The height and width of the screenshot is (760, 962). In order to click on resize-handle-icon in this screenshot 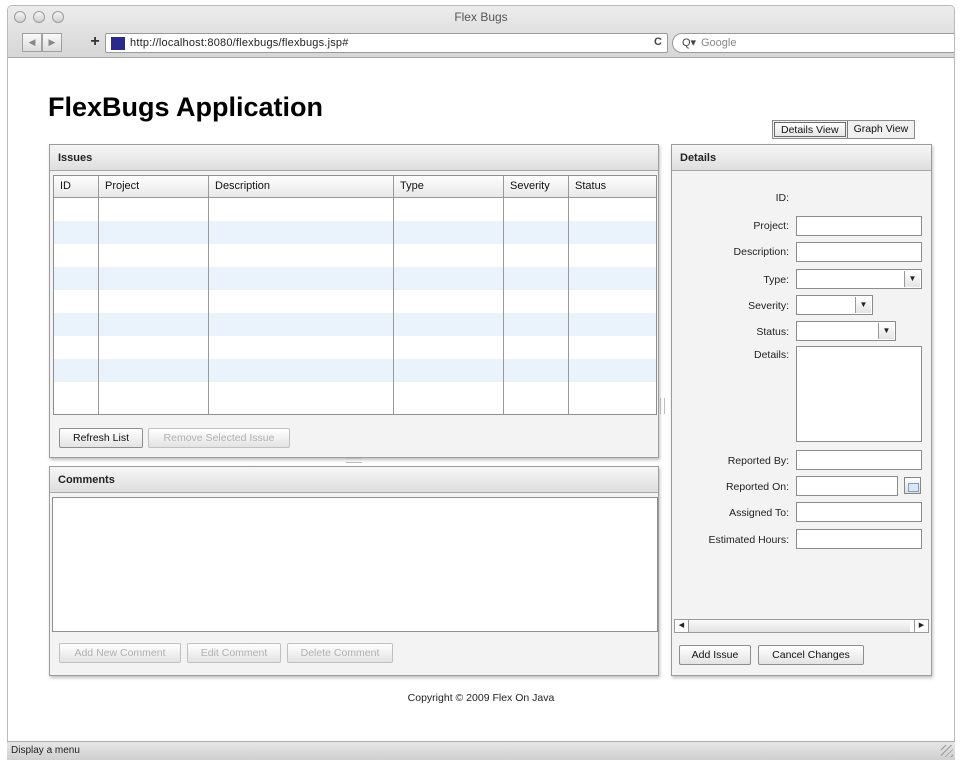, I will do `click(947, 751)`.